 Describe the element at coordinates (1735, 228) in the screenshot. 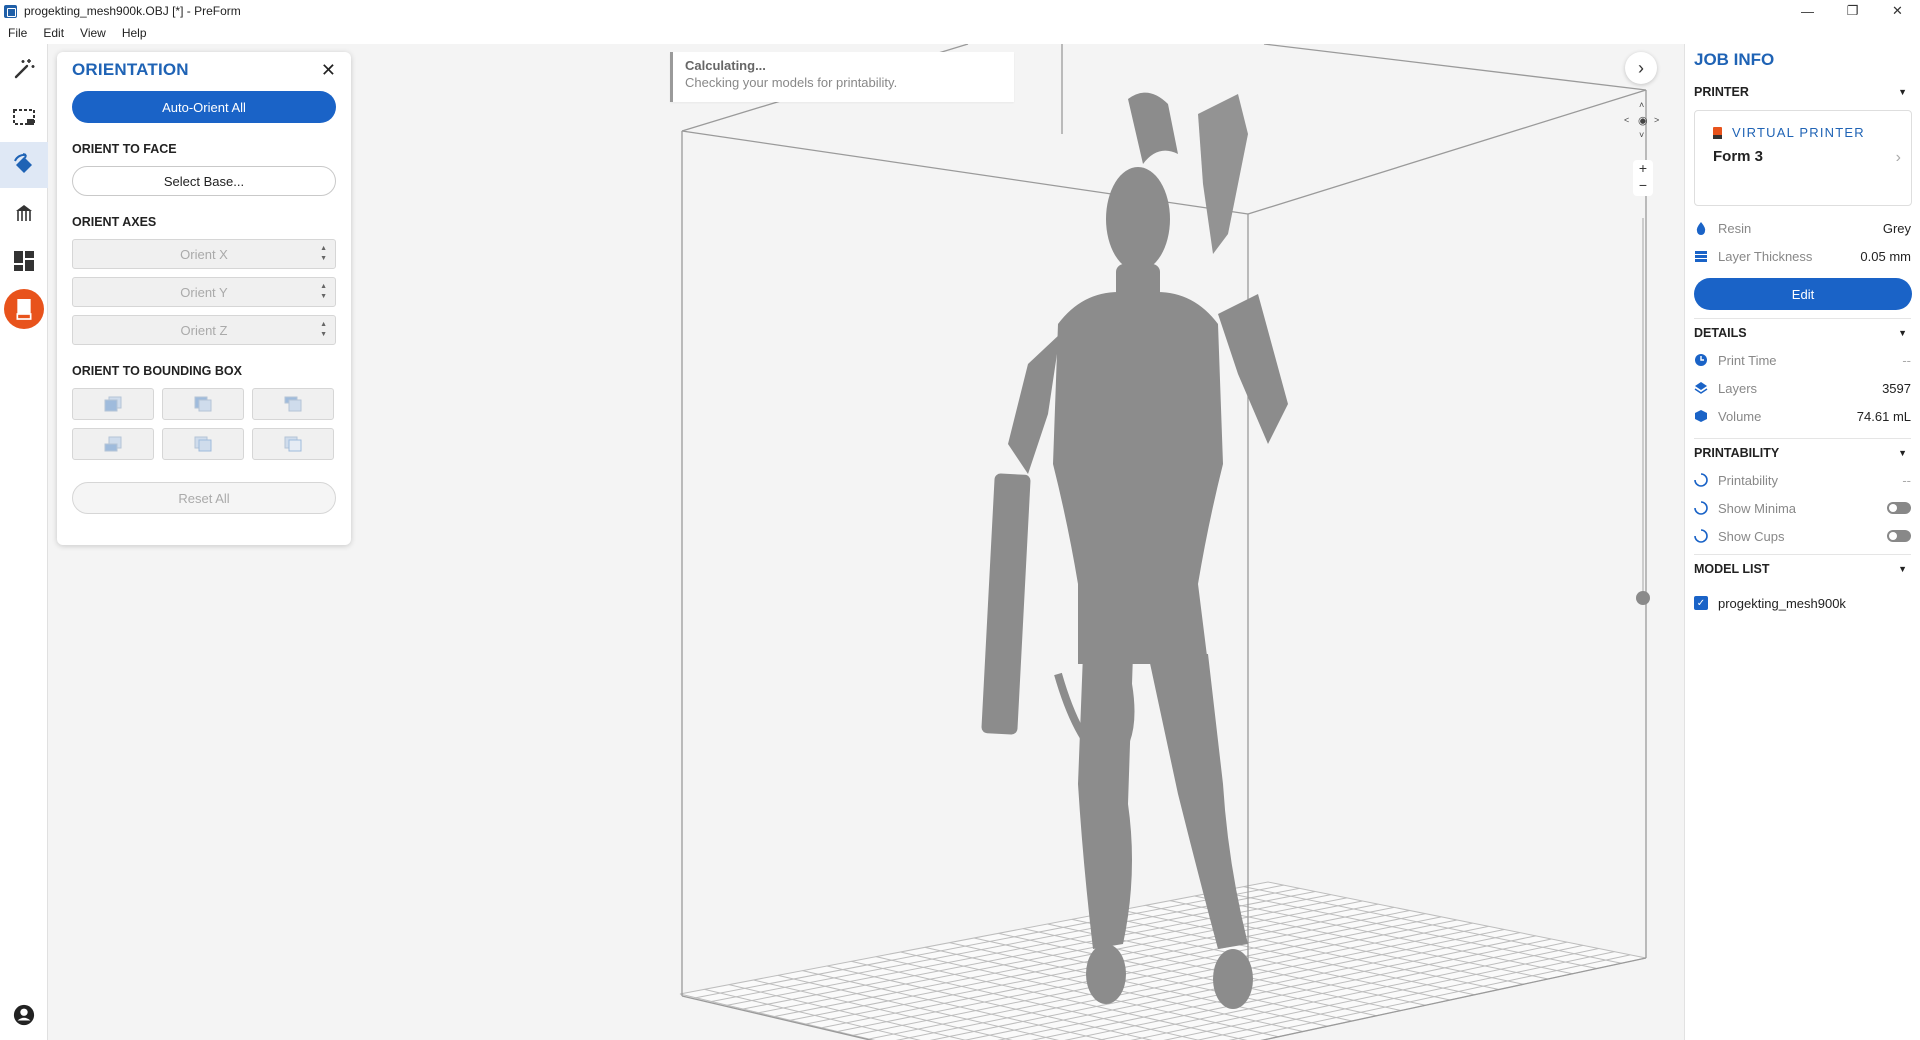

I see `resin-label: Resin` at that location.